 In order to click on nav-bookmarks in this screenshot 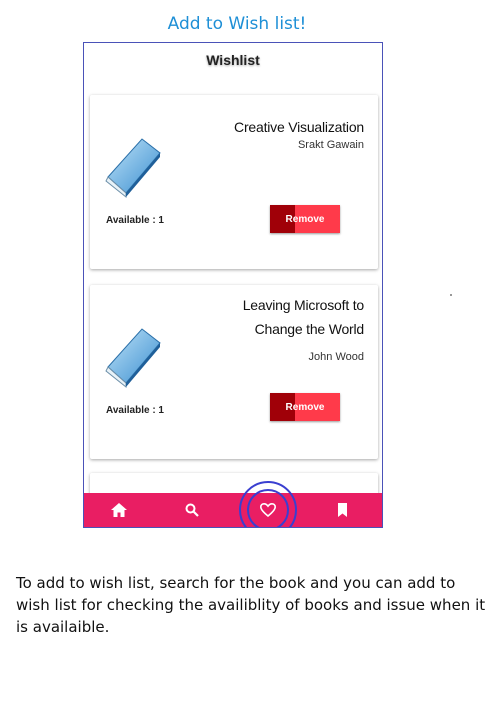, I will do `click(342, 510)`.